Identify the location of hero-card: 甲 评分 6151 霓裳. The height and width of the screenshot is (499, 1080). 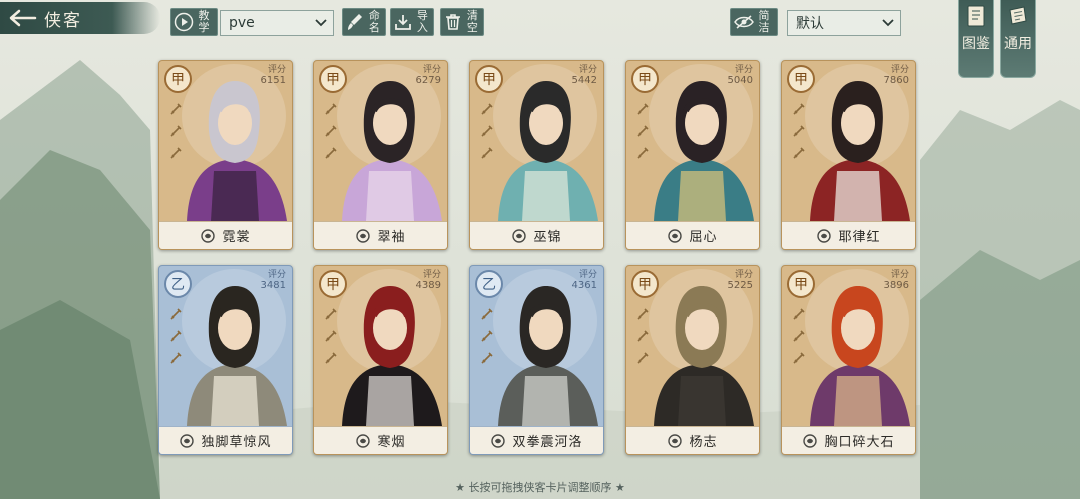
(225, 155).